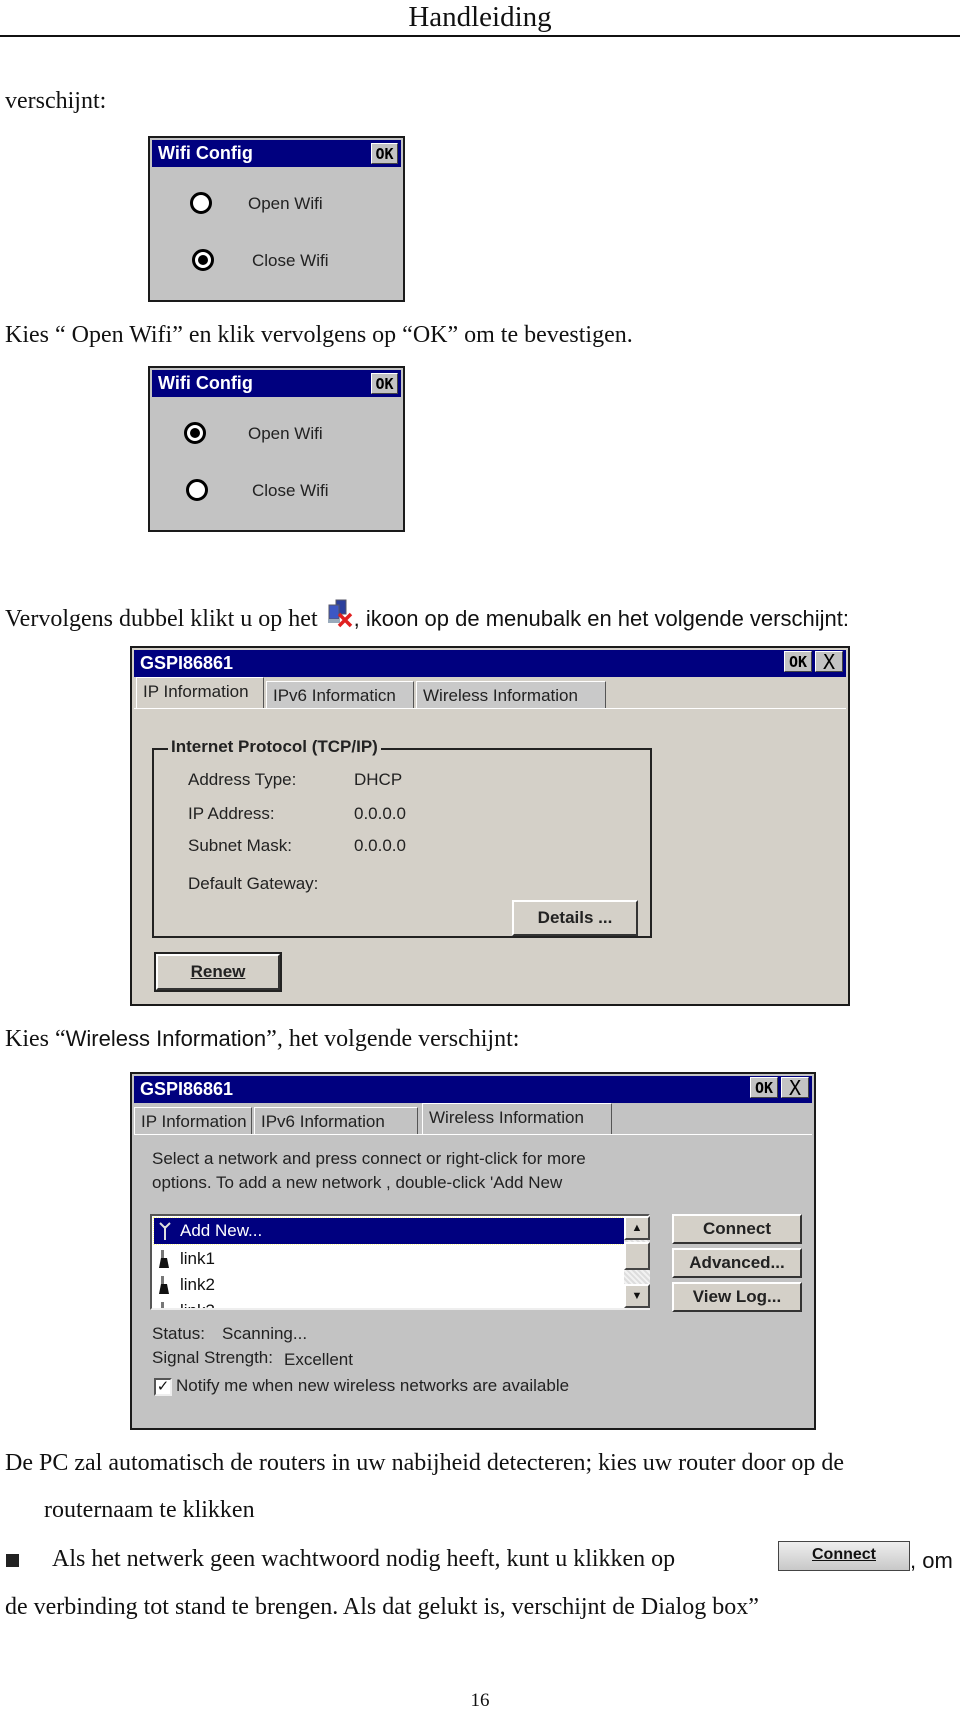  Describe the element at coordinates (56, 101) in the screenshot. I see `paragraph-verschijnt: verschijnt:` at that location.